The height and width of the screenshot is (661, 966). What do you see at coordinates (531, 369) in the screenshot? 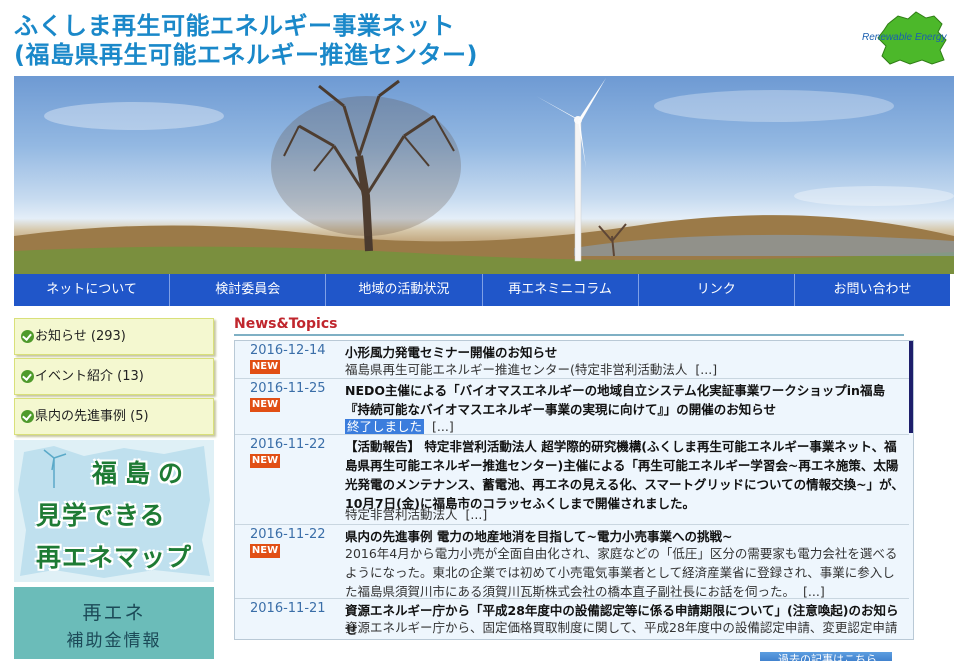
I see `news-excerpt: 福島県再生可能エネルギー推進センター(特定非営利活動法人 [...]` at bounding box center [531, 369].